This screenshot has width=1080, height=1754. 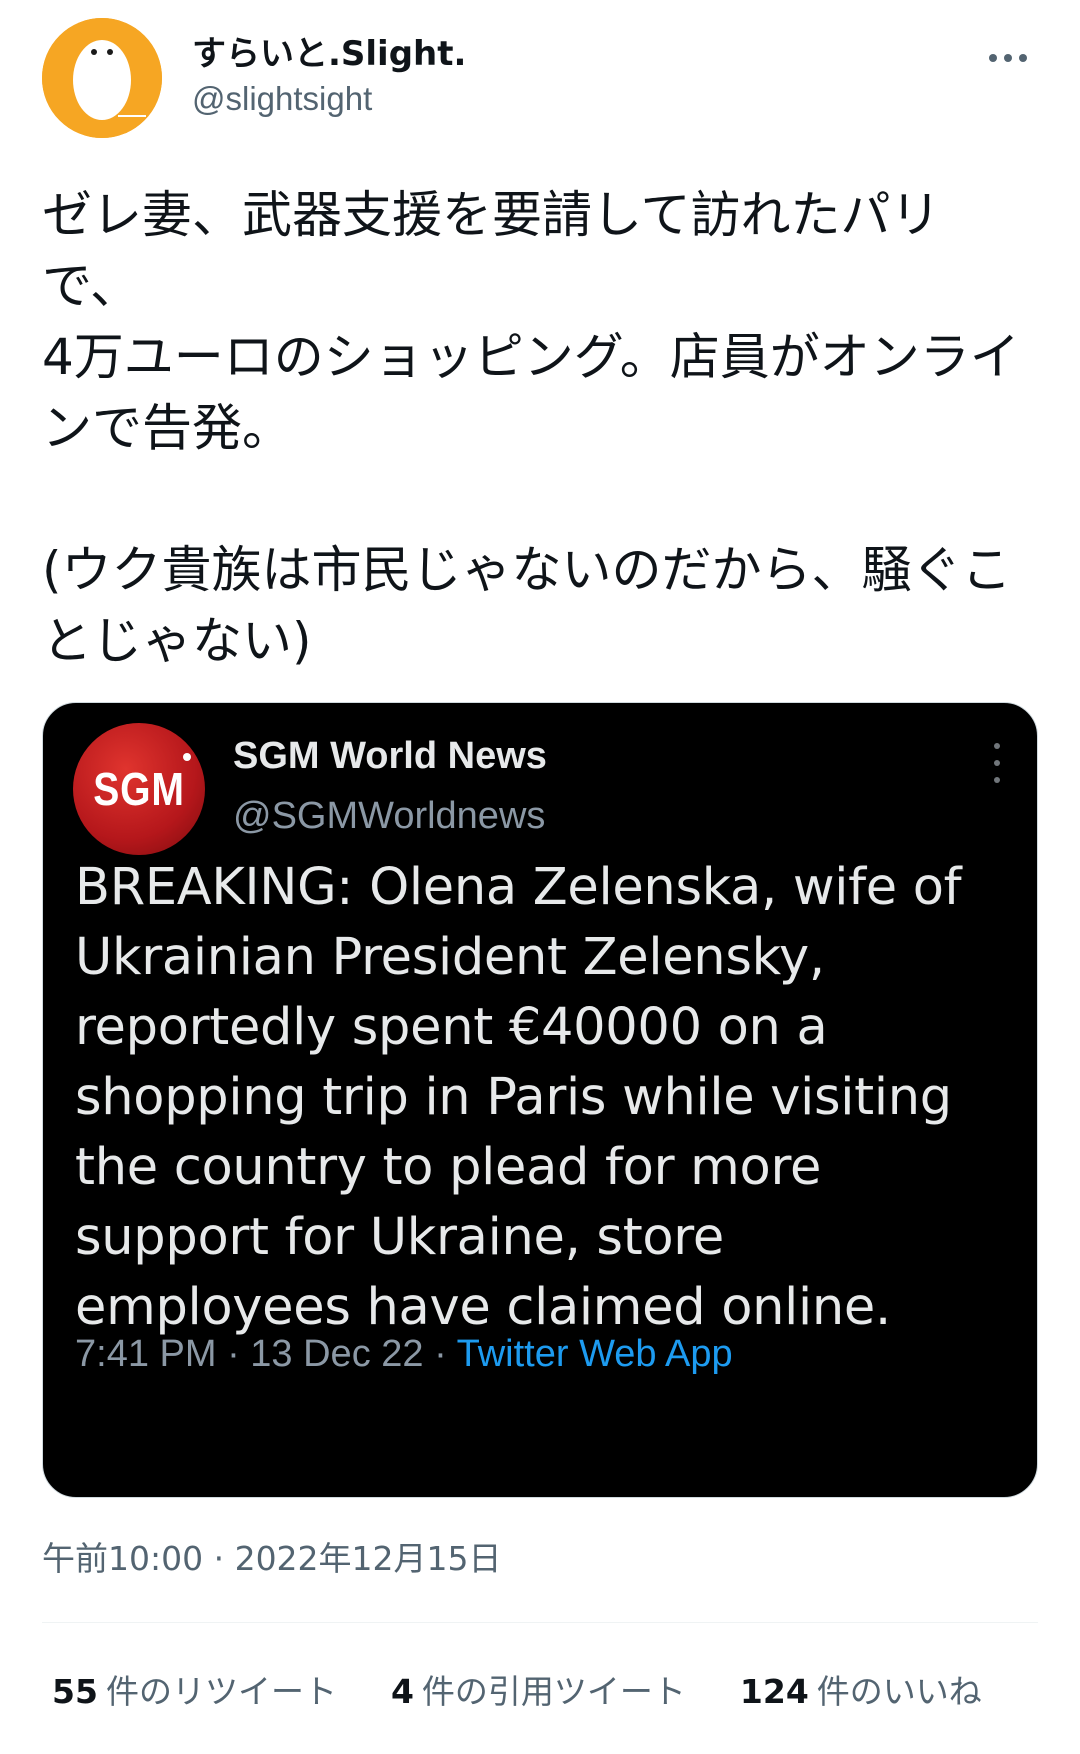 I want to click on more-horizontal-icon, so click(x=1008, y=58).